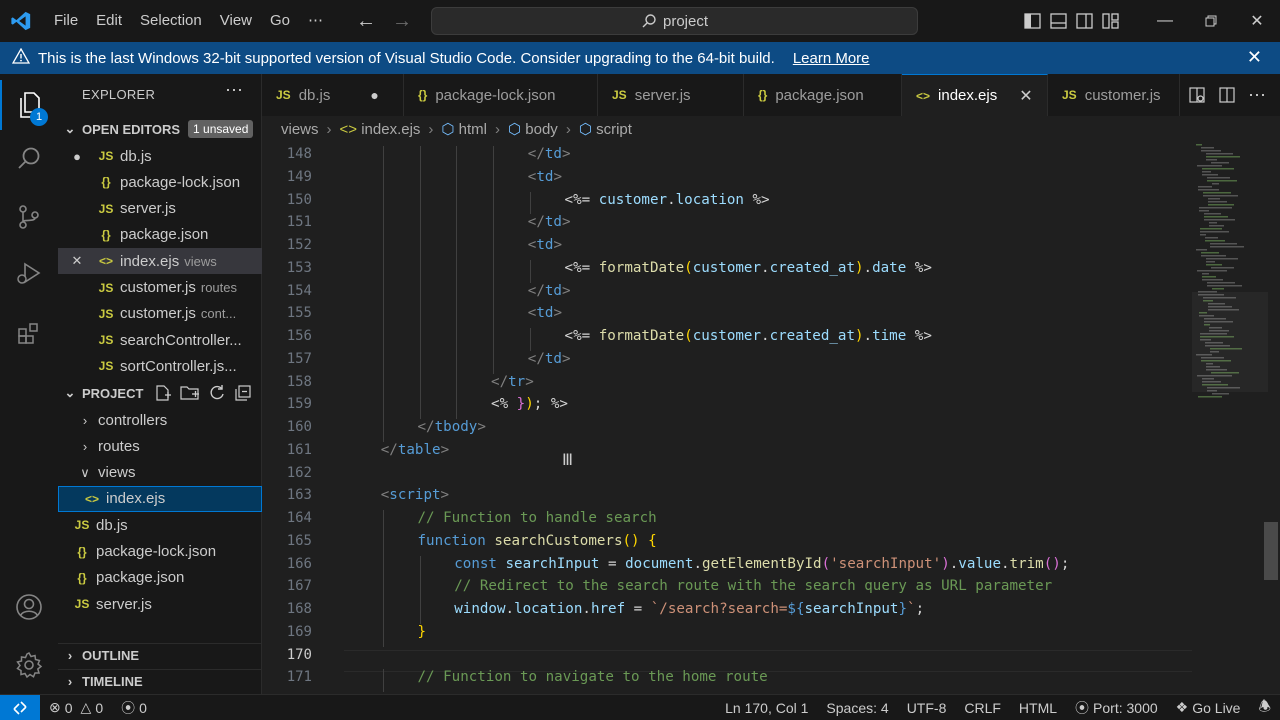 This screenshot has width=1280, height=720. I want to click on open-editor-item: {} package-lock.json, so click(160, 182).